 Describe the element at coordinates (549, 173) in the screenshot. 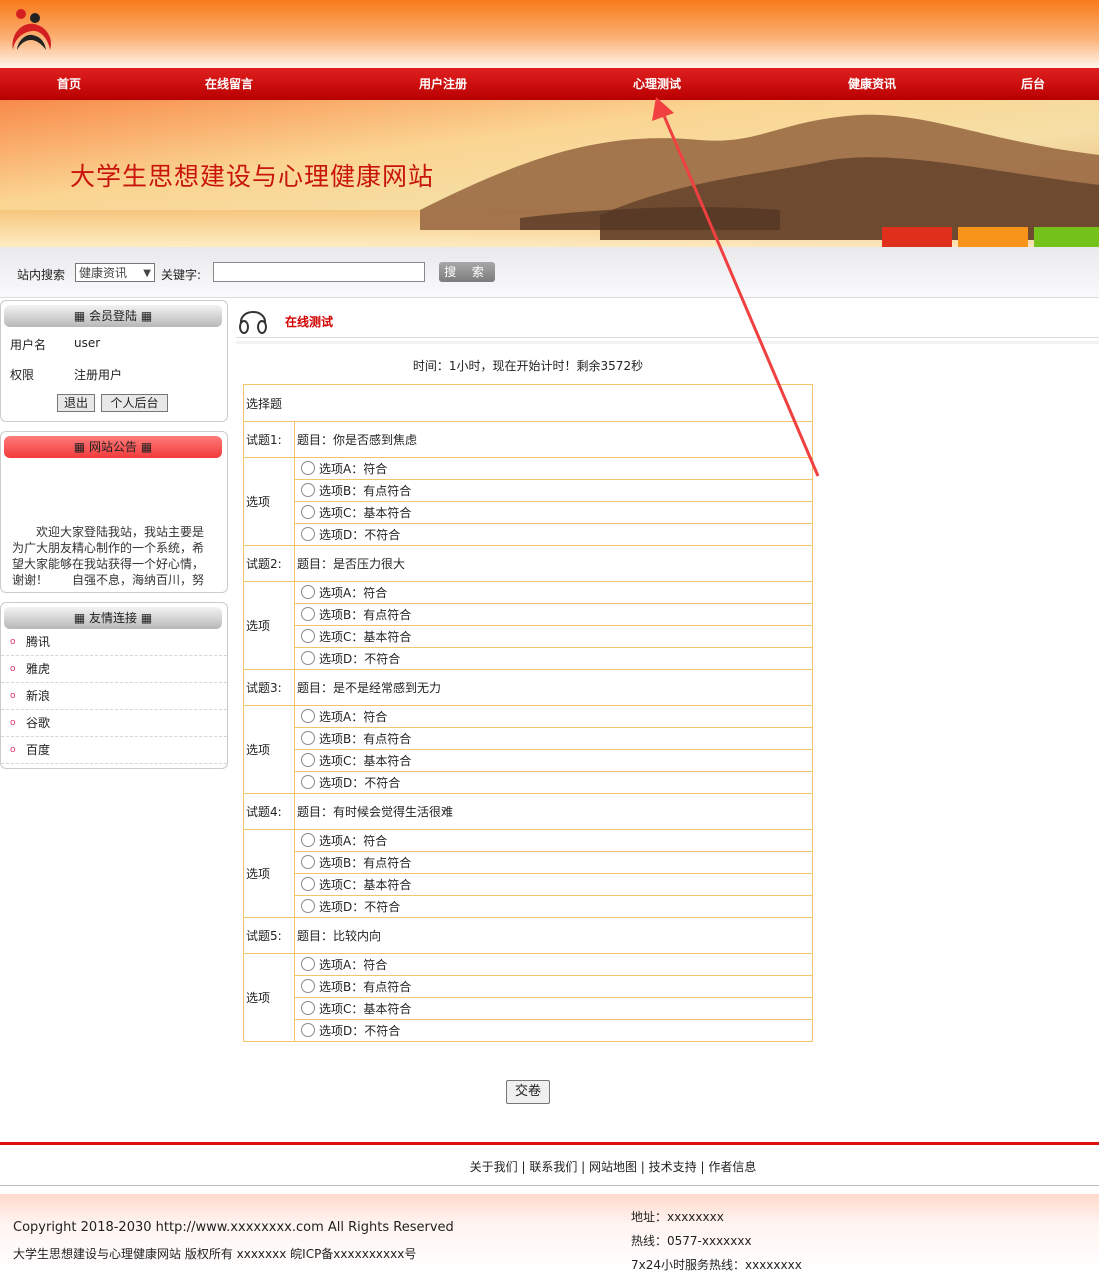

I see `banner: 大学生思想建设与心理健康网站` at that location.